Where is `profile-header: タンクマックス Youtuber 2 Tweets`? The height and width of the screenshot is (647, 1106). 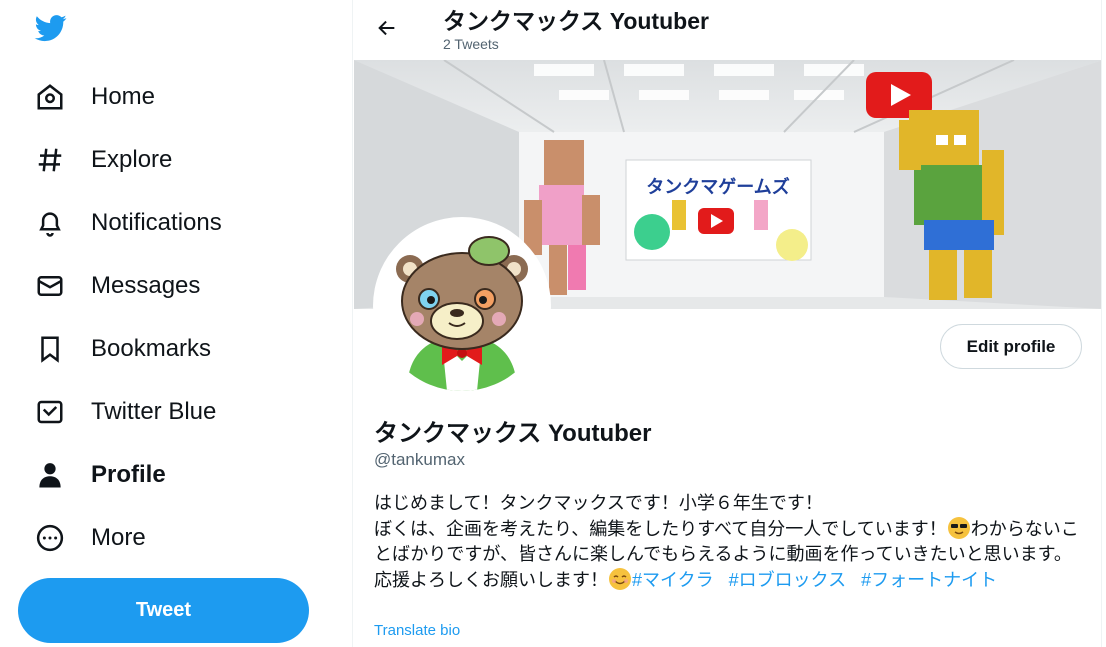 profile-header: タンクマックス Youtuber 2 Tweets is located at coordinates (727, 30).